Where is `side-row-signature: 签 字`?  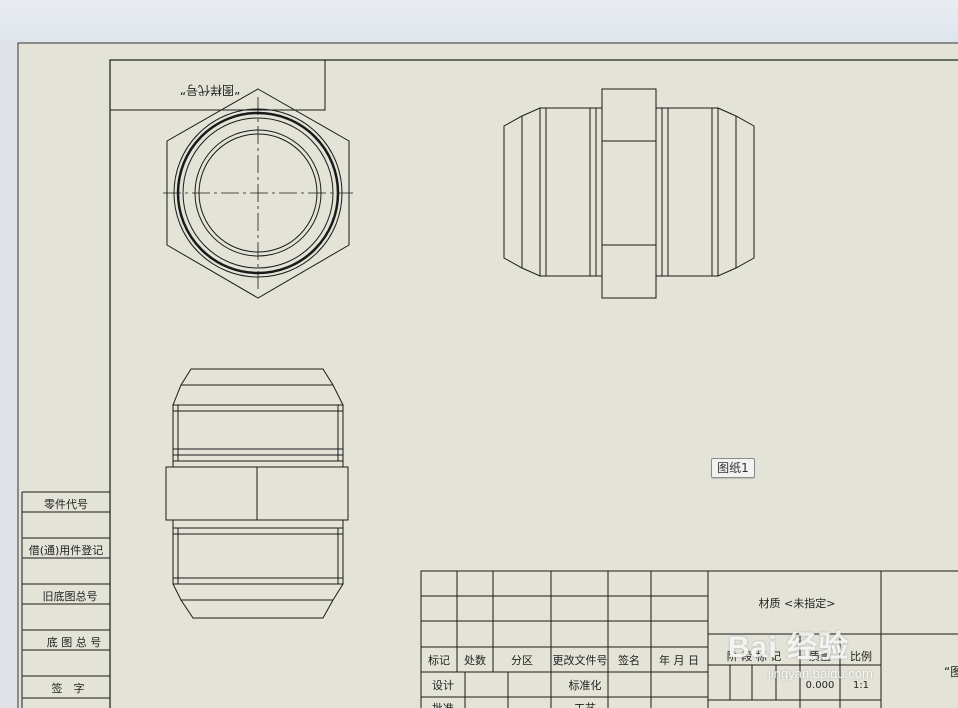
side-row-signature: 签 字 is located at coordinates (68, 688).